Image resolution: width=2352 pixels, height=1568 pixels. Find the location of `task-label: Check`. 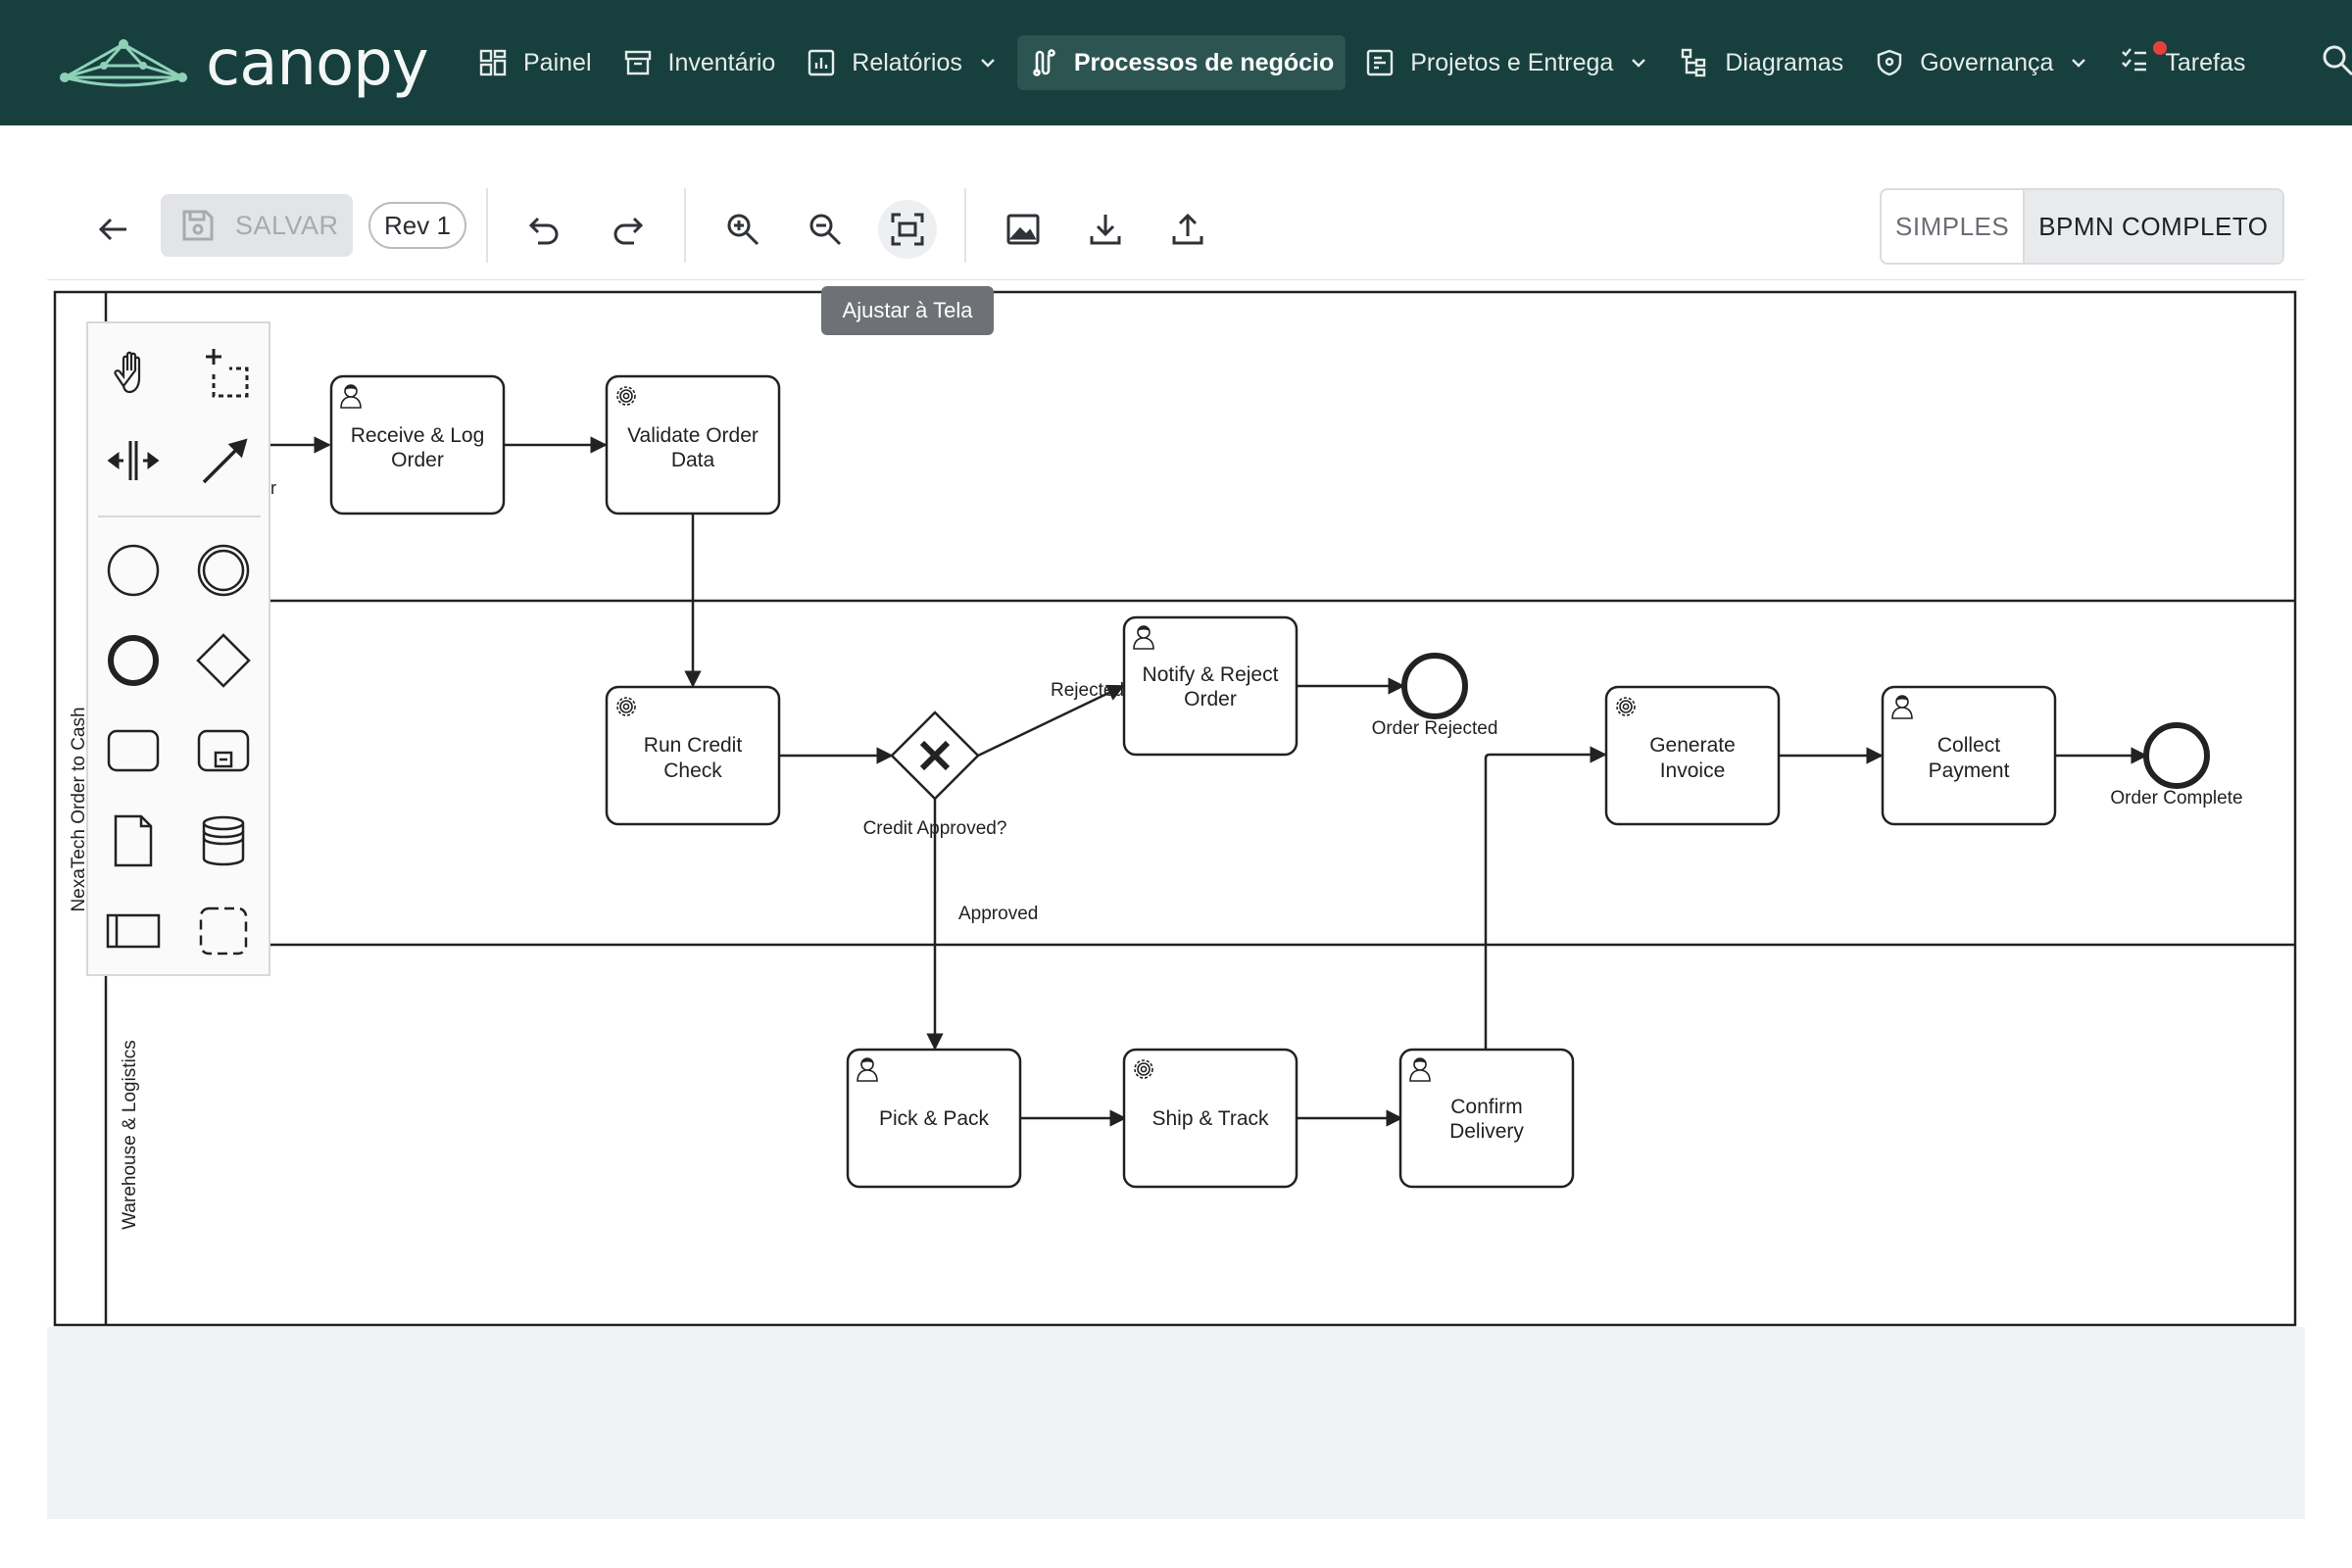

task-label: Check is located at coordinates (692, 771).